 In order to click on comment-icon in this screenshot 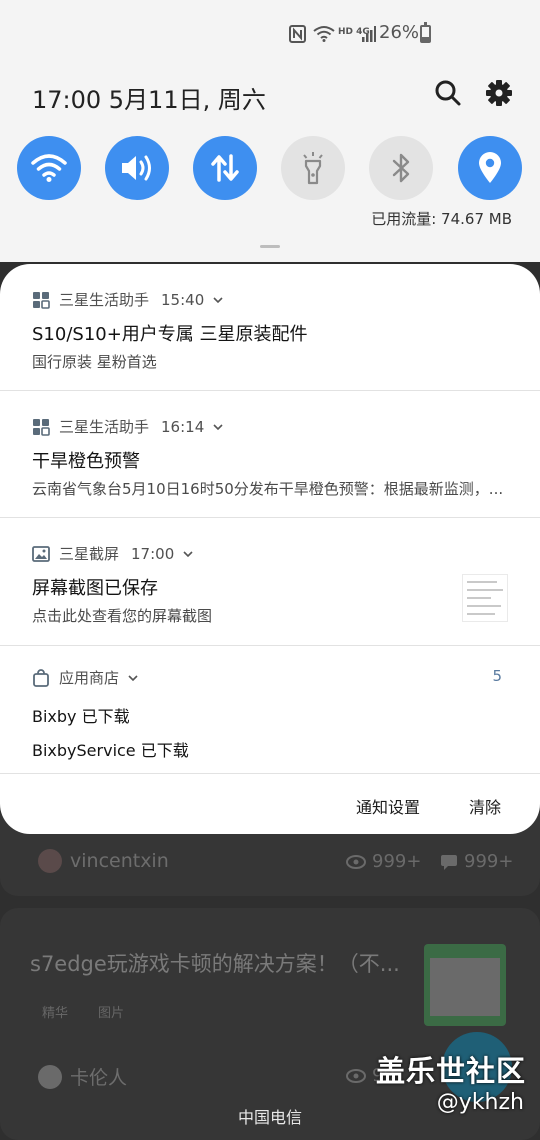, I will do `click(449, 862)`.